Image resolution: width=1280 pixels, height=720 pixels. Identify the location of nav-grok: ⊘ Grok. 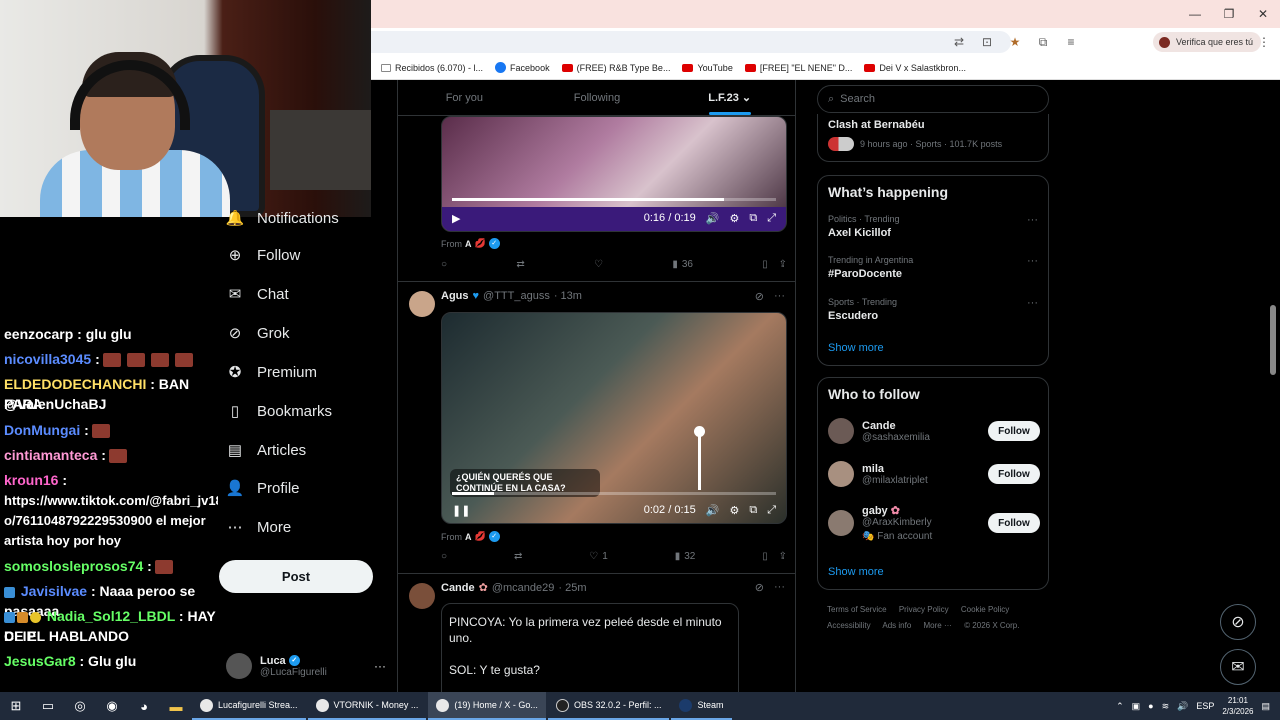
(258, 333).